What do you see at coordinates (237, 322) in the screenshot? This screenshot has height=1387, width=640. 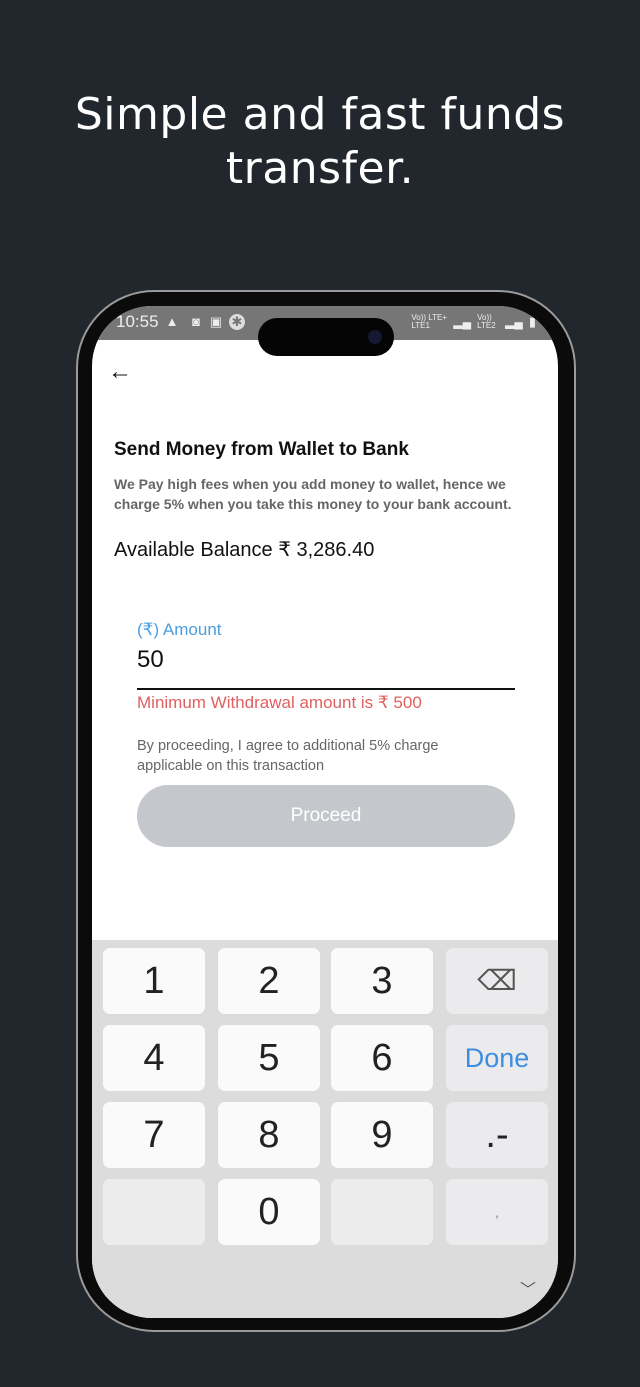 I see `pinwheel-icon: ✱` at bounding box center [237, 322].